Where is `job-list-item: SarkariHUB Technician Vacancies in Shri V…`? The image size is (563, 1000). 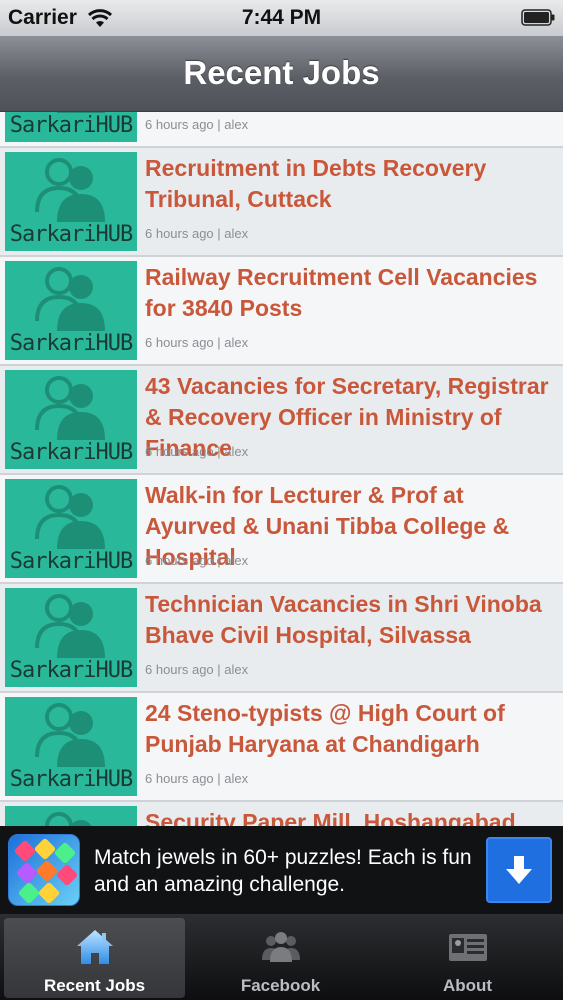
job-list-item: SarkariHUB Technician Vacancies in Shri V… is located at coordinates (281, 638).